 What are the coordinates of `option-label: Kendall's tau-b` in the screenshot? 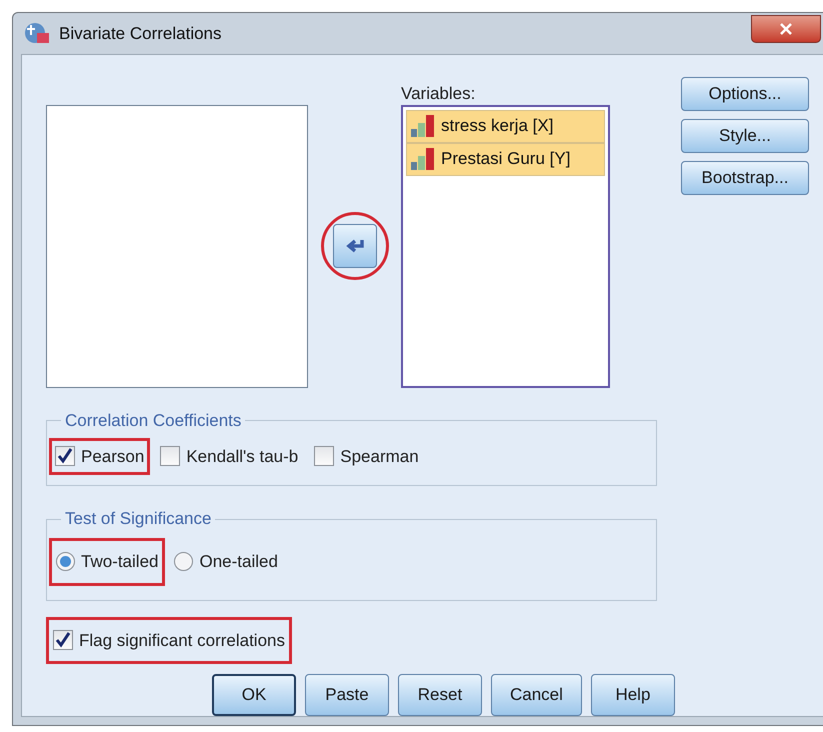 It's located at (242, 457).